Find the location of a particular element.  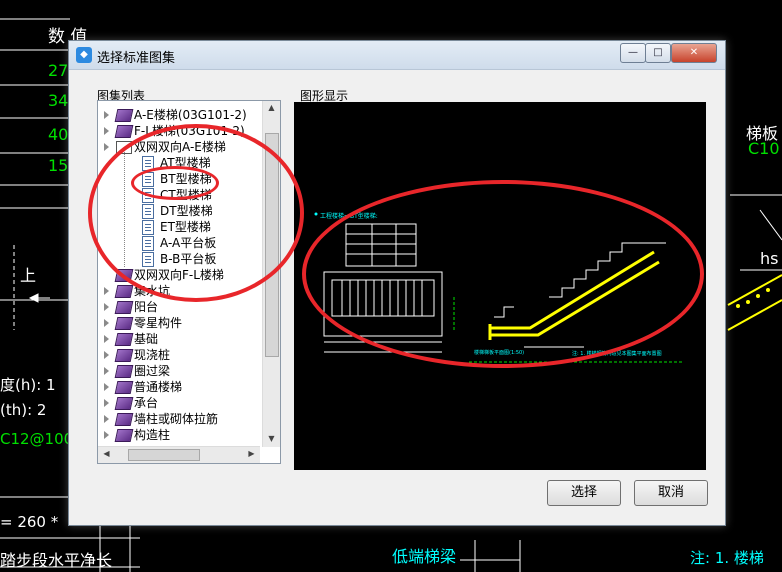

tree-item-label: 基础 is located at coordinates (146, 339).